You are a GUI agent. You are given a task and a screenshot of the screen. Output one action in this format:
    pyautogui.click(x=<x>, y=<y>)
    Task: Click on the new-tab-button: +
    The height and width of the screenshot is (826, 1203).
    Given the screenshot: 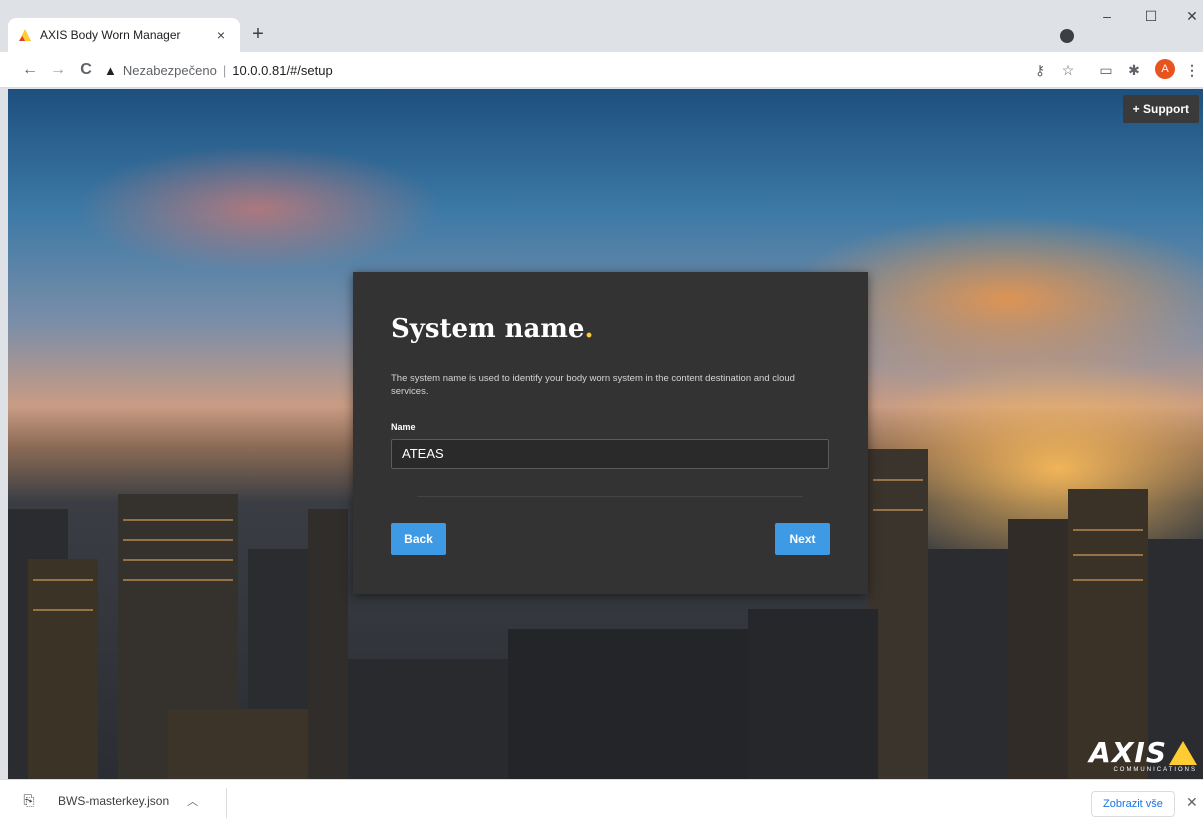 What is the action you would take?
    pyautogui.click(x=258, y=34)
    